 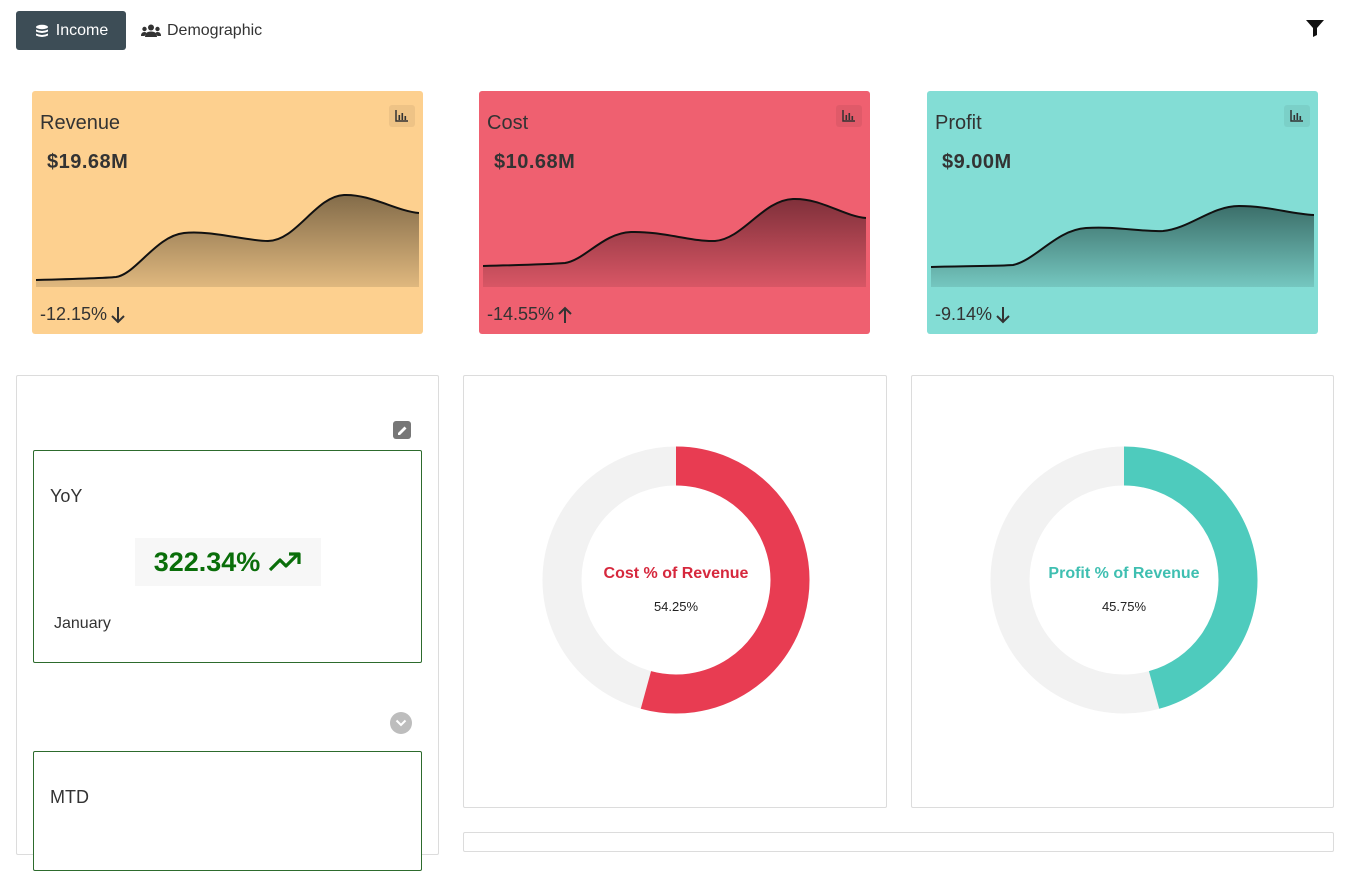 I want to click on kpi-change-value: -9.14%, so click(x=964, y=314).